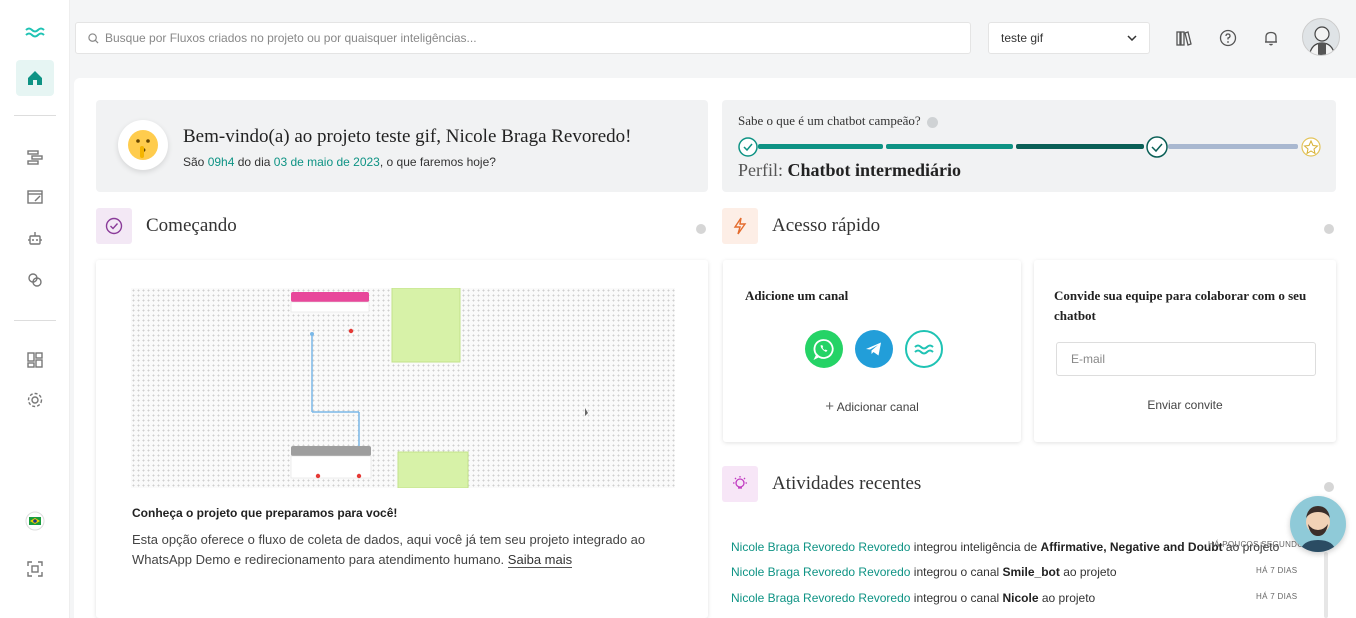  I want to click on chevron-down-icon, so click(1132, 38).